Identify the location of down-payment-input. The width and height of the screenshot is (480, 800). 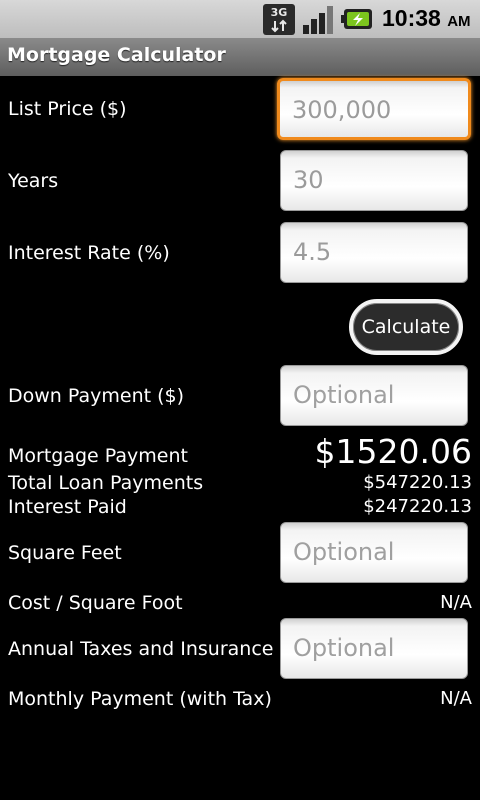
(374, 395).